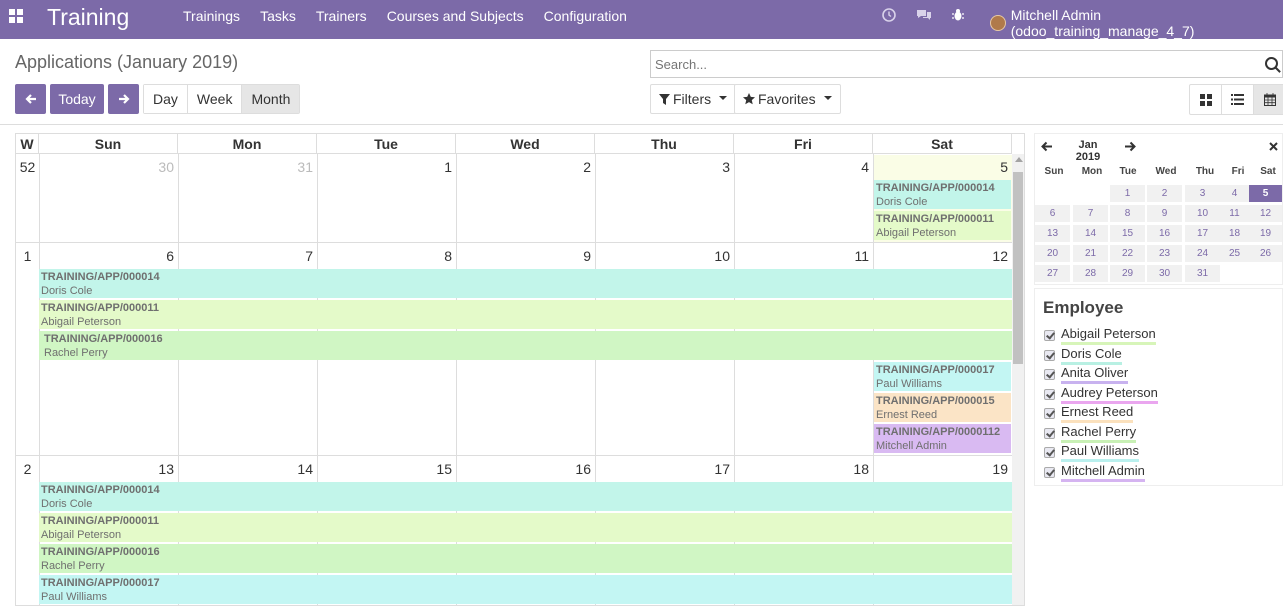 The width and height of the screenshot is (1283, 606). Describe the element at coordinates (1127, 233) in the screenshot. I see `mini-calendar-day: 15` at that location.